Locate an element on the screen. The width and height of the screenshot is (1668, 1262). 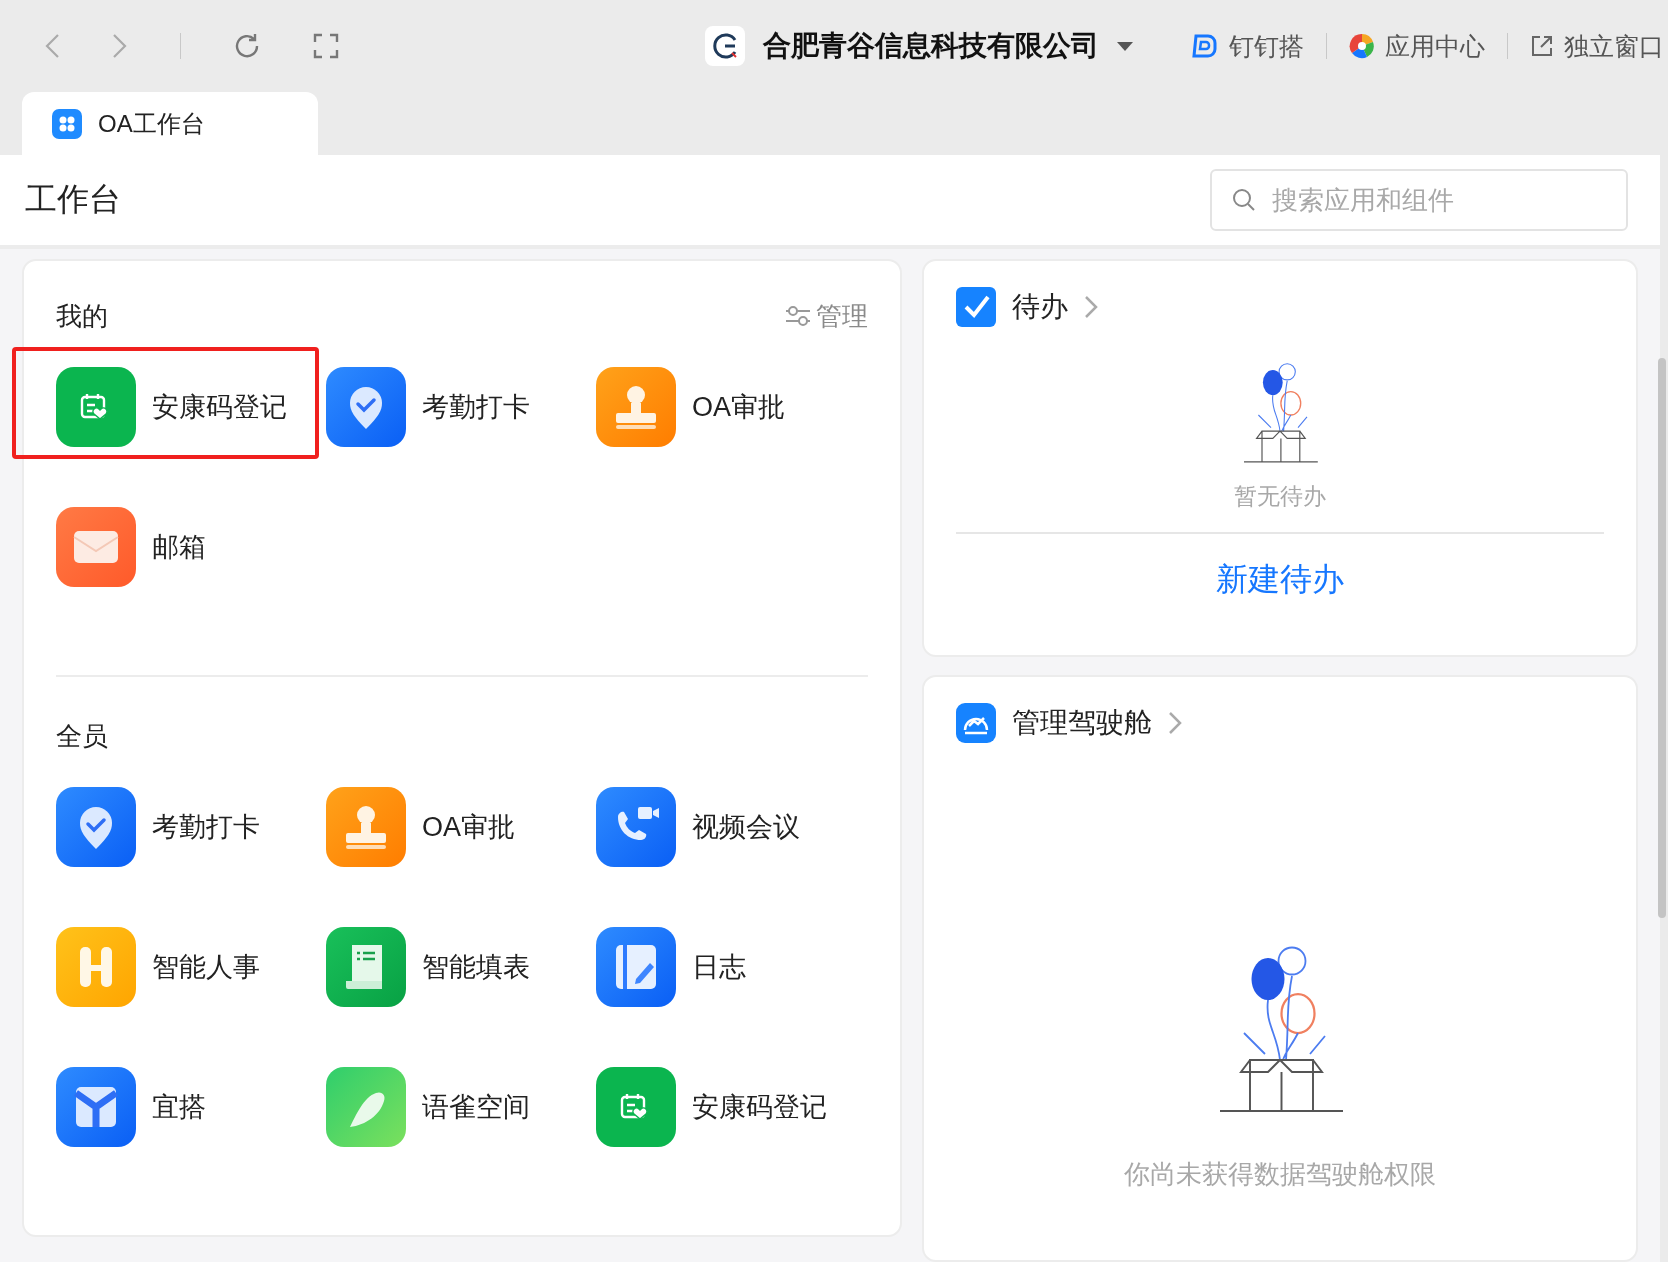
empty-message: 暂无待办 is located at coordinates (1280, 496).